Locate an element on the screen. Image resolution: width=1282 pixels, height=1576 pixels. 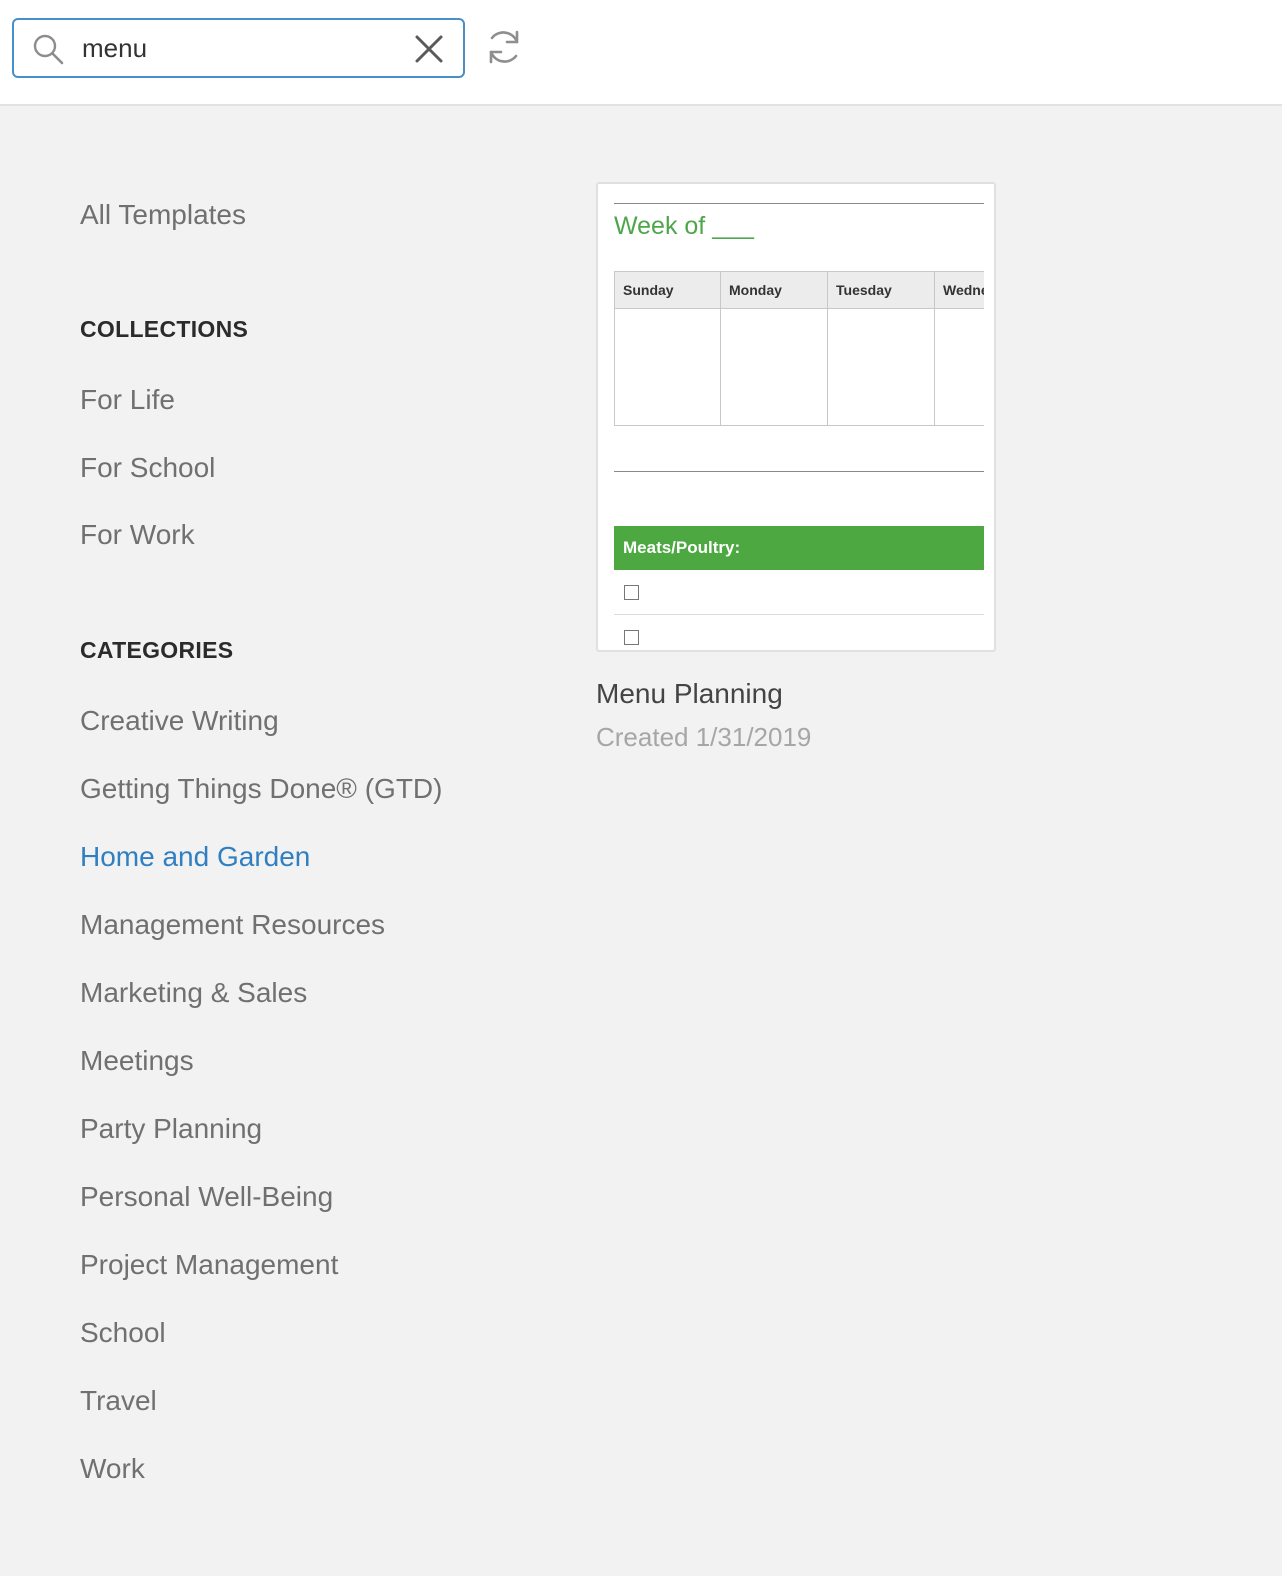
preview-week-table: Sunday Monday Tuesday Wednesday is located at coordinates (799, 348).